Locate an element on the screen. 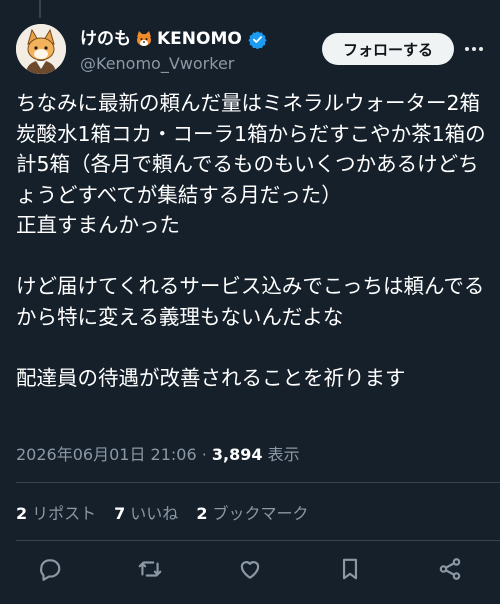 This screenshot has width=500, height=604. fox-face-icon is located at coordinates (144, 39).